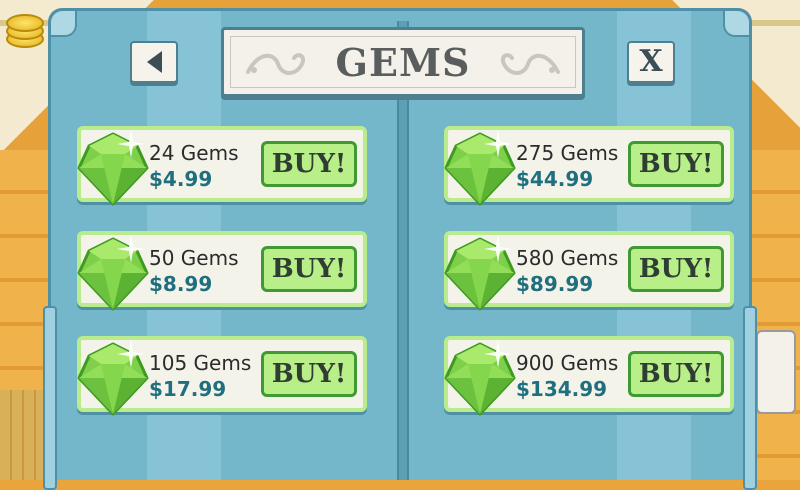 The height and width of the screenshot is (490, 800). I want to click on gem-price: $17.99, so click(188, 389).